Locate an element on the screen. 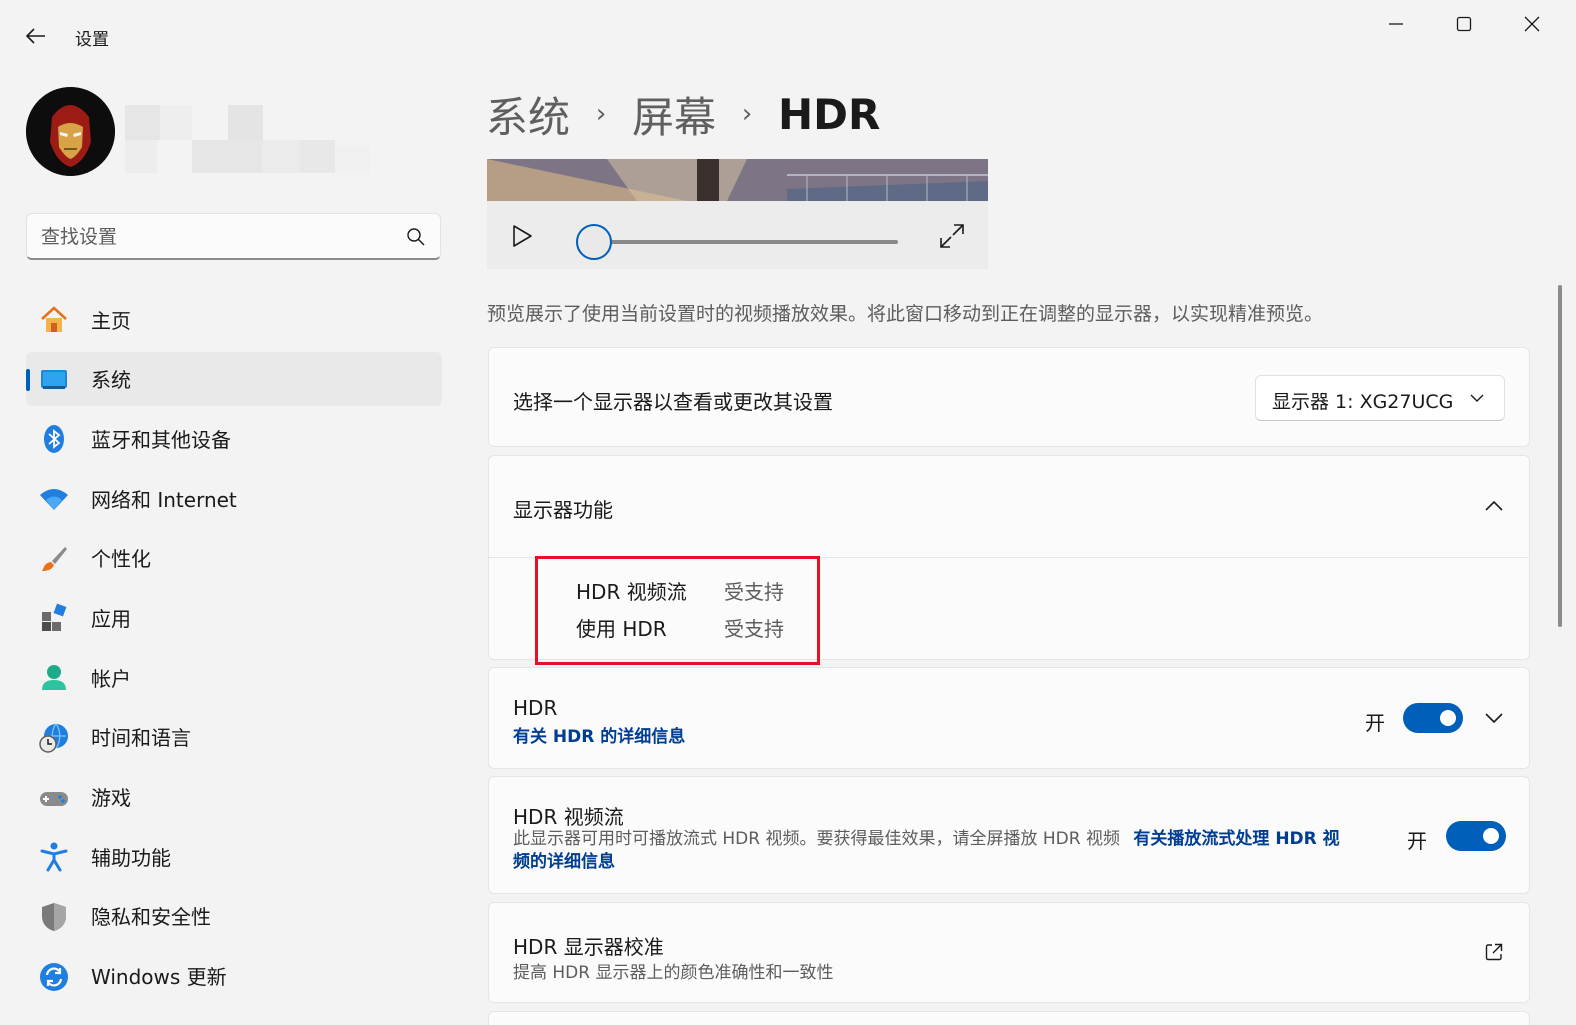 The height and width of the screenshot is (1025, 1576). breadcrumb: 系统 › 屏幕 › HDR is located at coordinates (683, 114).